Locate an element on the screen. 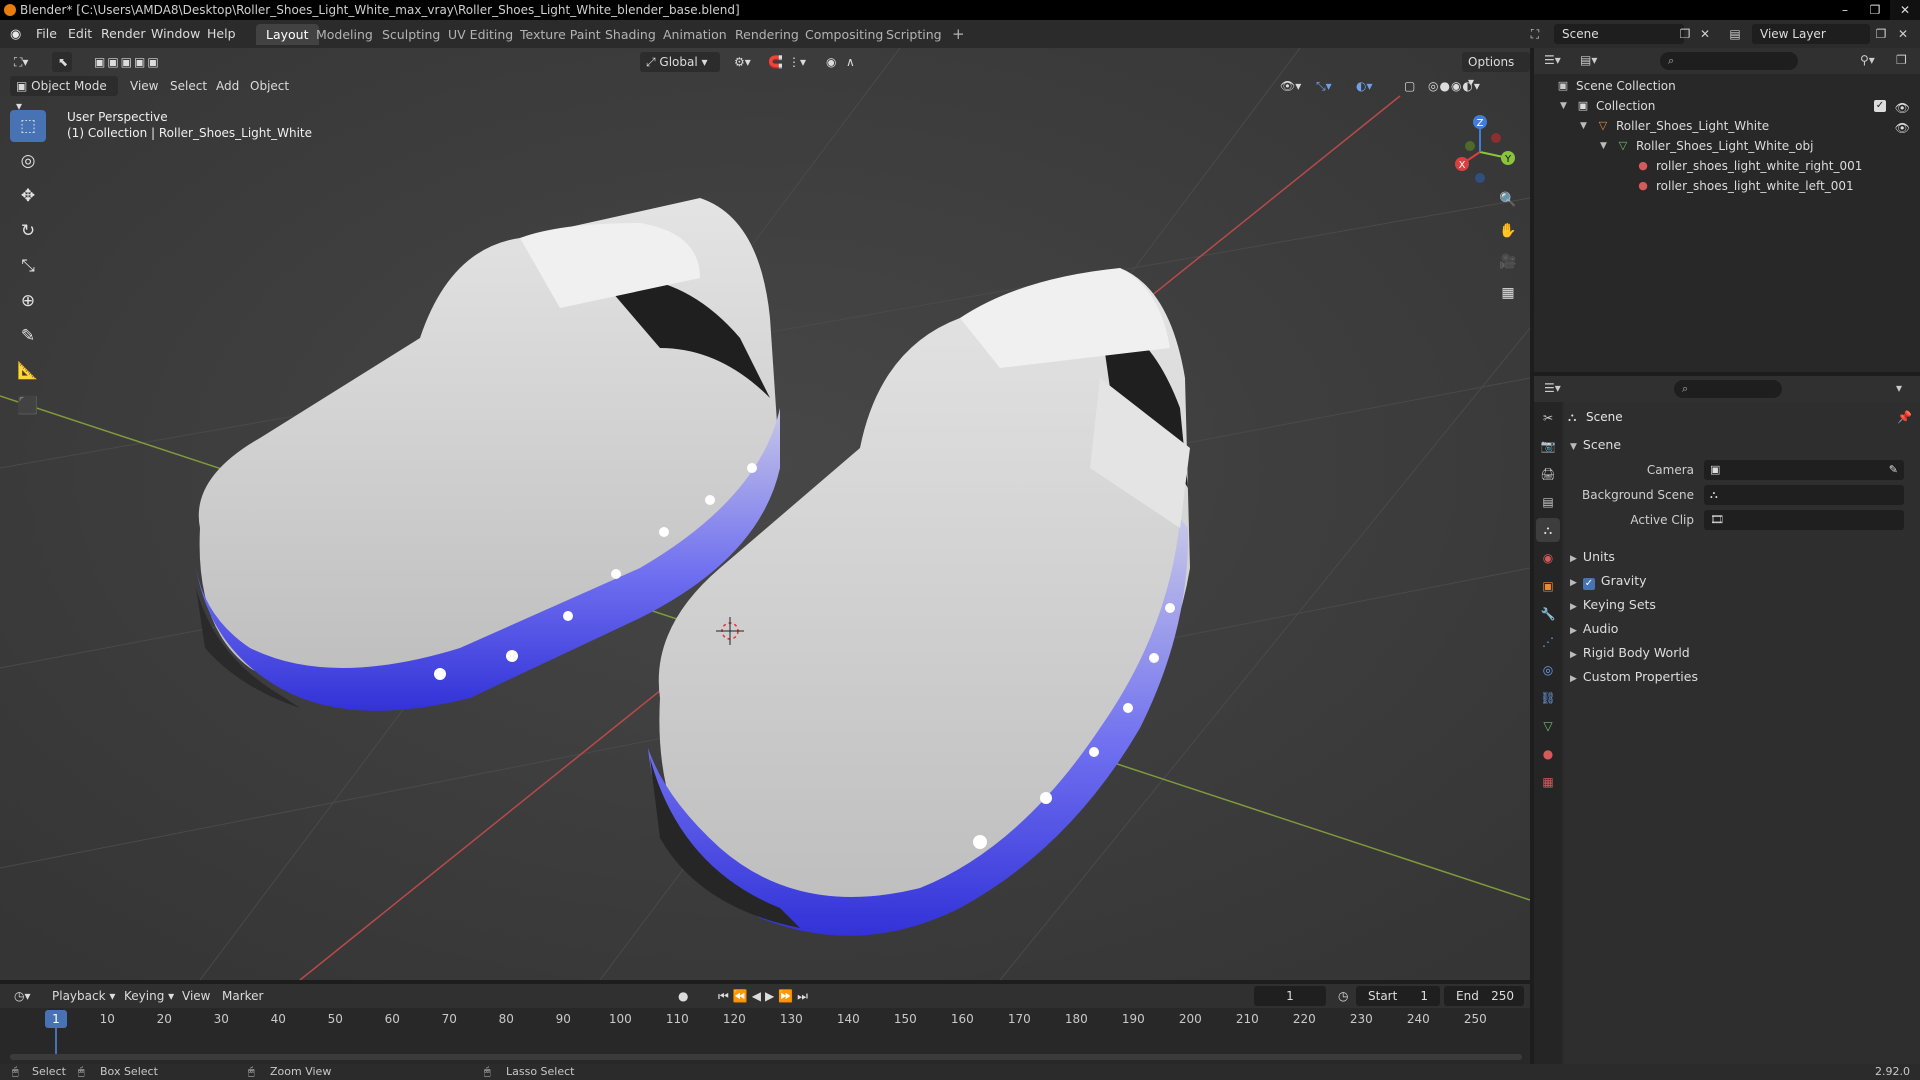 Image resolution: width=1920 pixels, height=1080 pixels. view-layer-field: View Layer is located at coordinates (1811, 34).